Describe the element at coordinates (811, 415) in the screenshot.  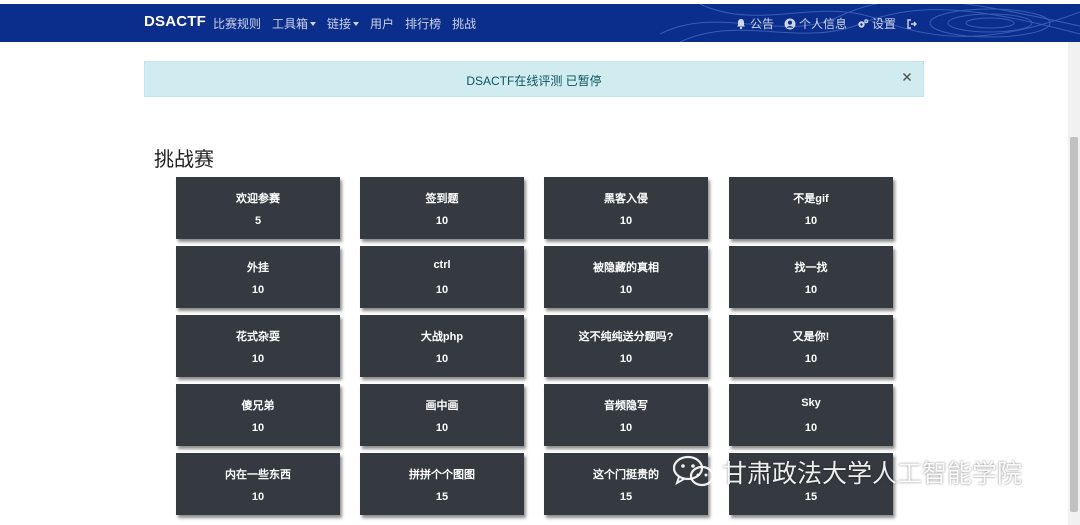
I see `challenge-card: Sky 10` at that location.